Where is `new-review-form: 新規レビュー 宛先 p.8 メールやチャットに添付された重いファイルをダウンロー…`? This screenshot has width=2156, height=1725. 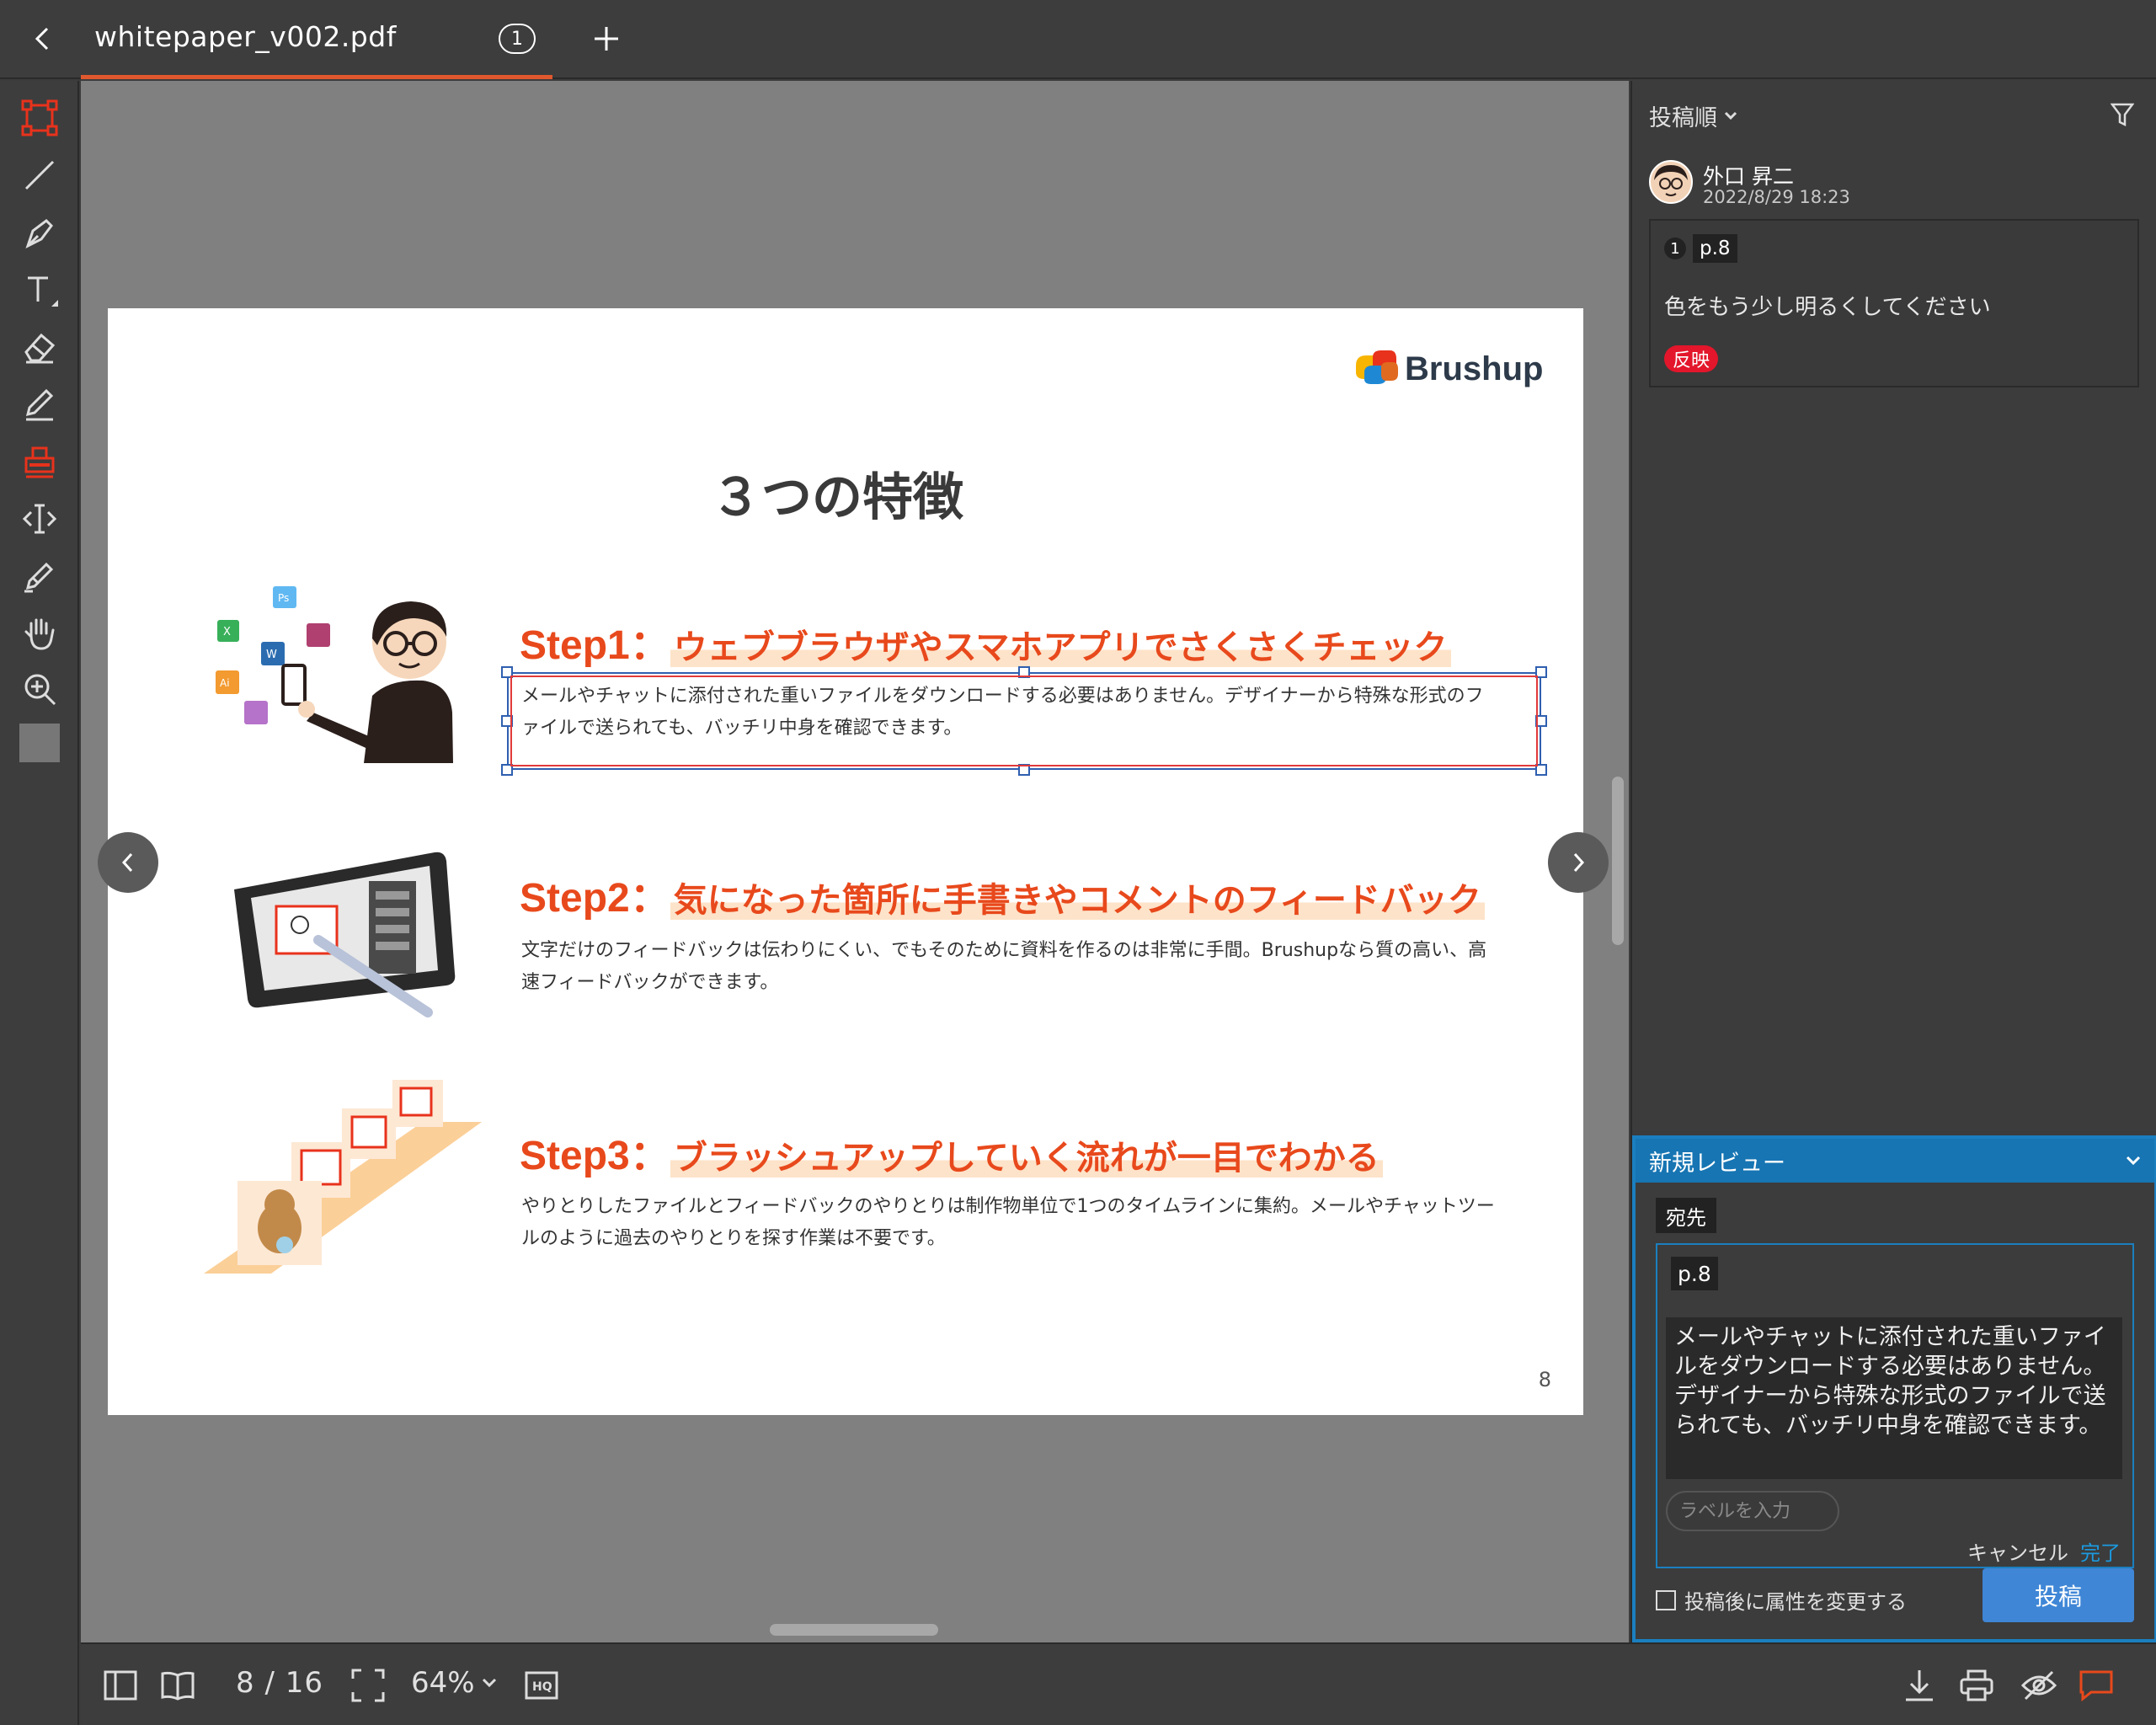 new-review-form: 新規レビュー 宛先 p.8 メールやチャットに添付された重いファイルをダウンロー… is located at coordinates (1894, 1388).